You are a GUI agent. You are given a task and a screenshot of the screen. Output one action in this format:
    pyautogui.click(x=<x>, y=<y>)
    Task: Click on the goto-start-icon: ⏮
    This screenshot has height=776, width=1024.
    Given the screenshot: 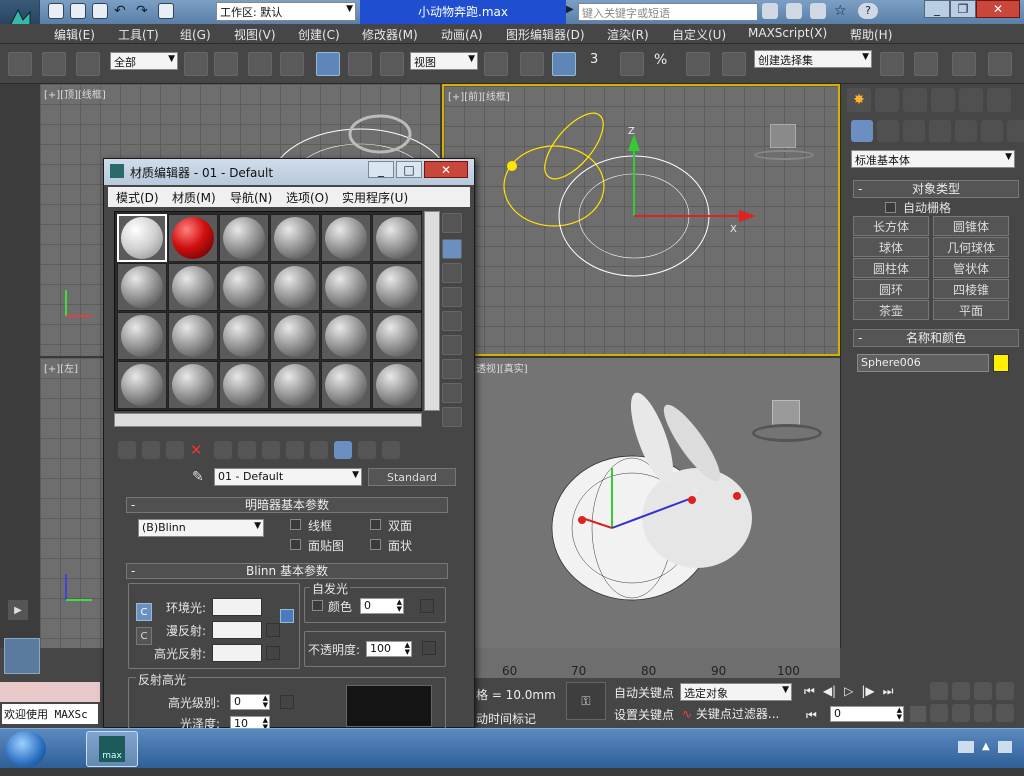 What is the action you would take?
    pyautogui.click(x=809, y=691)
    